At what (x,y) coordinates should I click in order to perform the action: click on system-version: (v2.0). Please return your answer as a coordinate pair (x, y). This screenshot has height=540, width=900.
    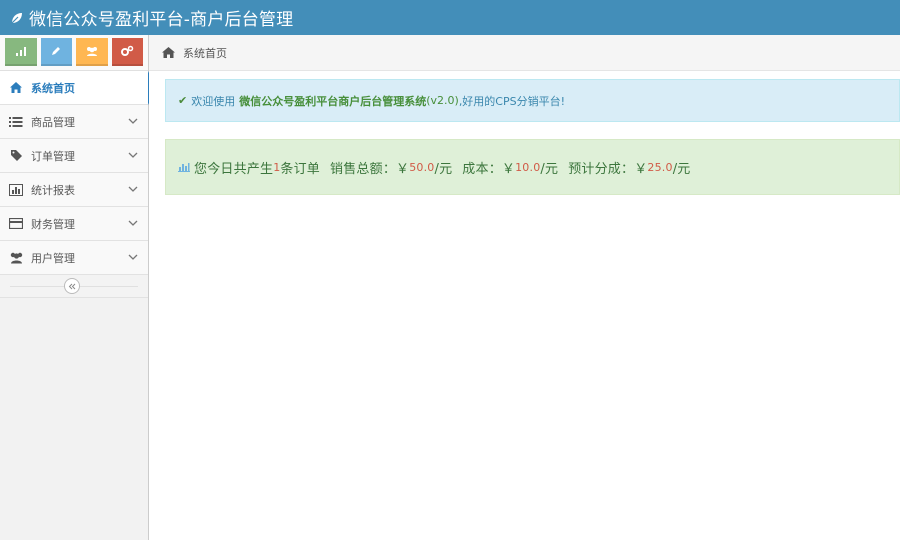
    Looking at the image, I should click on (442, 100).